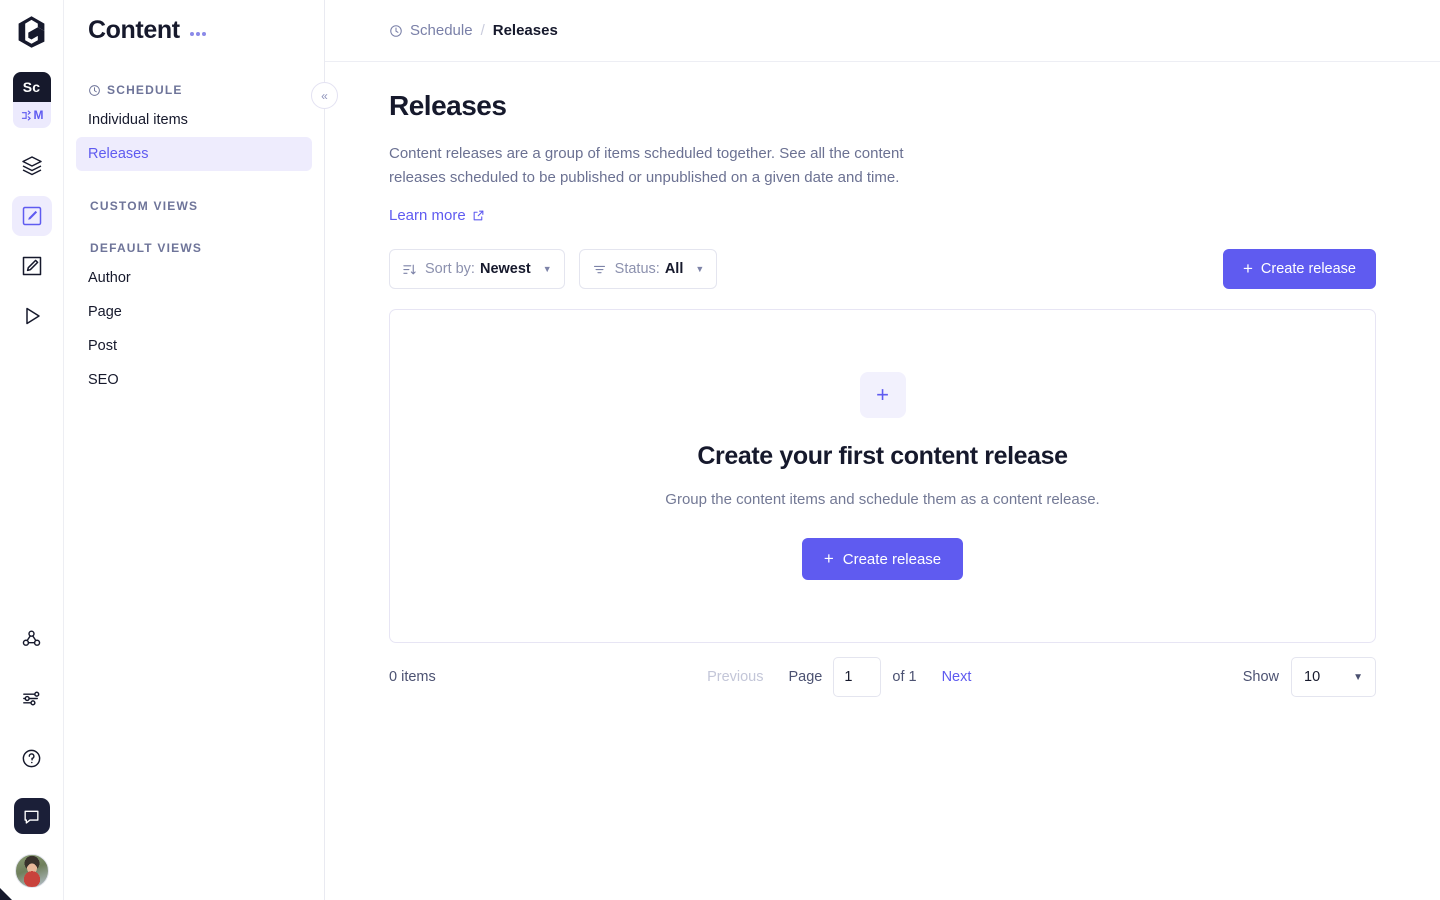 This screenshot has width=1440, height=900. What do you see at coordinates (31, 871) in the screenshot?
I see `avatar` at bounding box center [31, 871].